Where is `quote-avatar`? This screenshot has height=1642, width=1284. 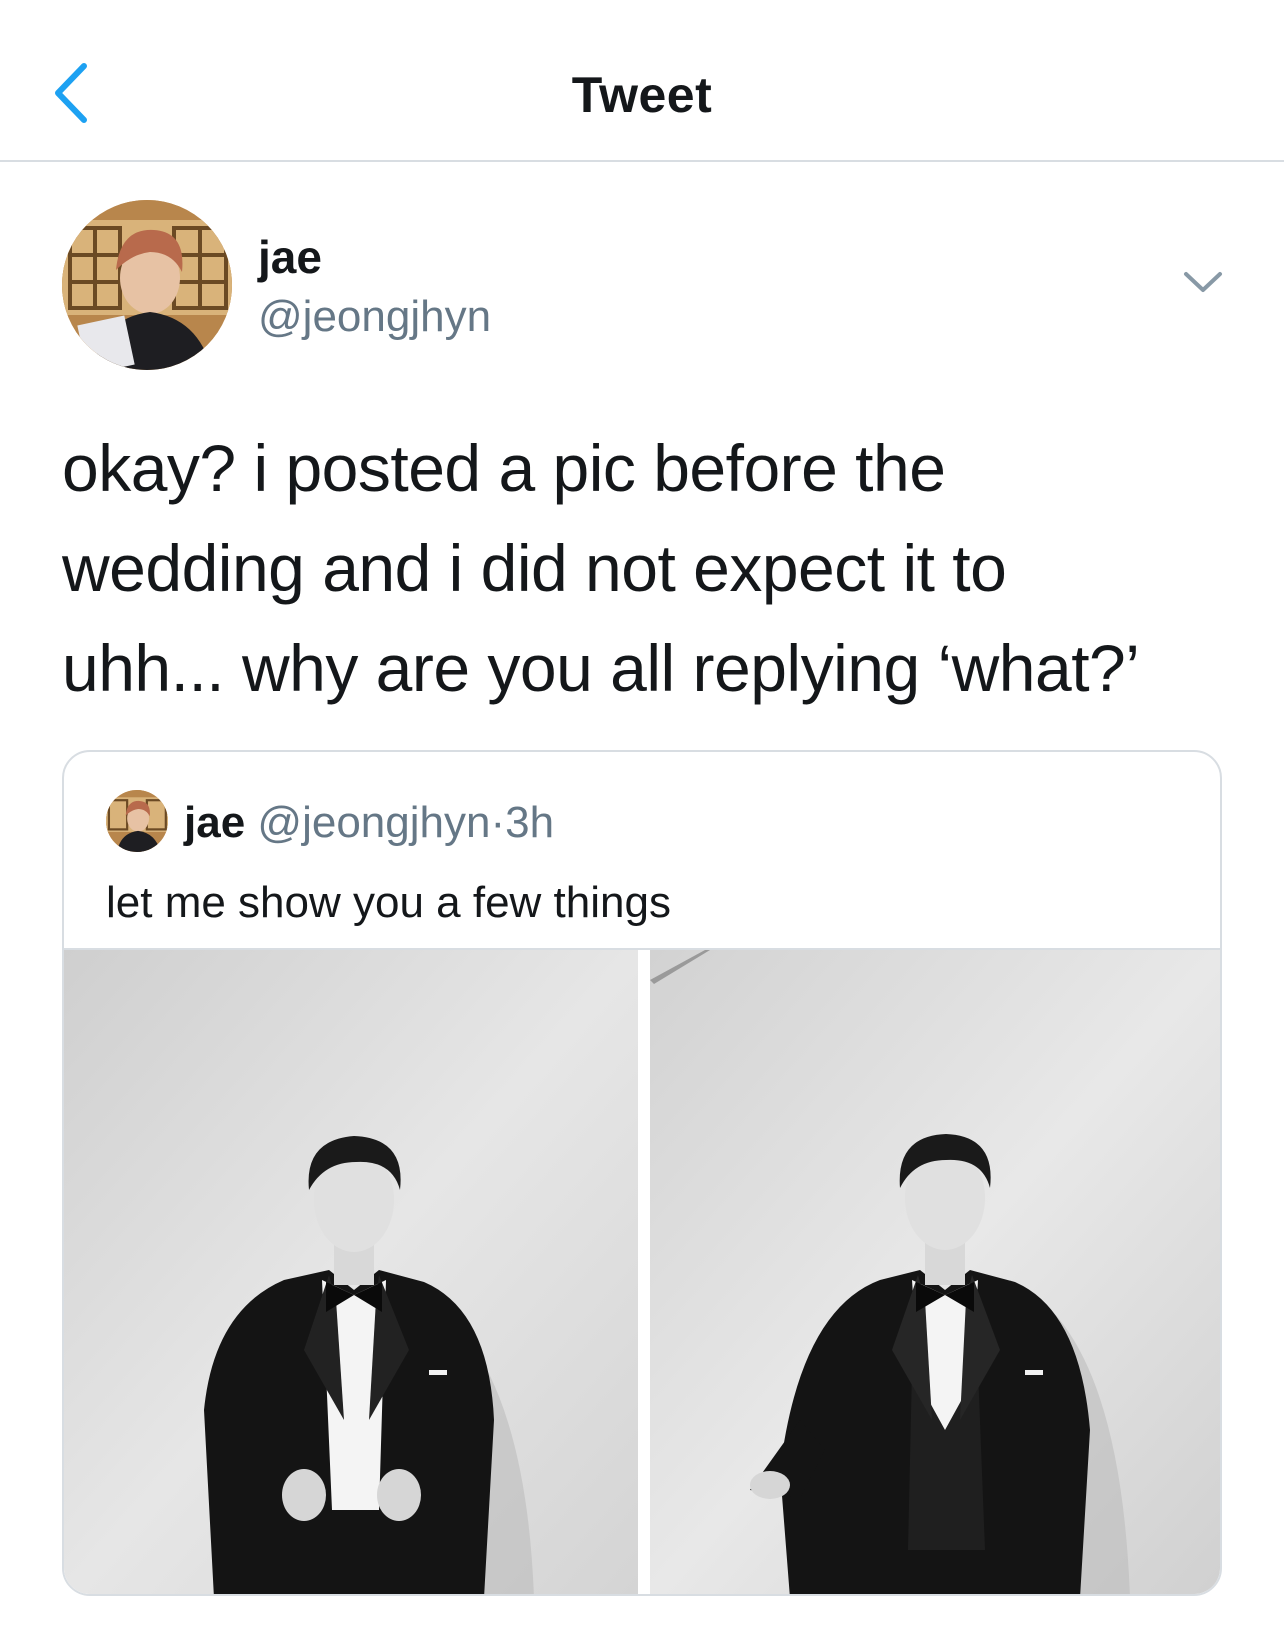
quote-avatar is located at coordinates (137, 821).